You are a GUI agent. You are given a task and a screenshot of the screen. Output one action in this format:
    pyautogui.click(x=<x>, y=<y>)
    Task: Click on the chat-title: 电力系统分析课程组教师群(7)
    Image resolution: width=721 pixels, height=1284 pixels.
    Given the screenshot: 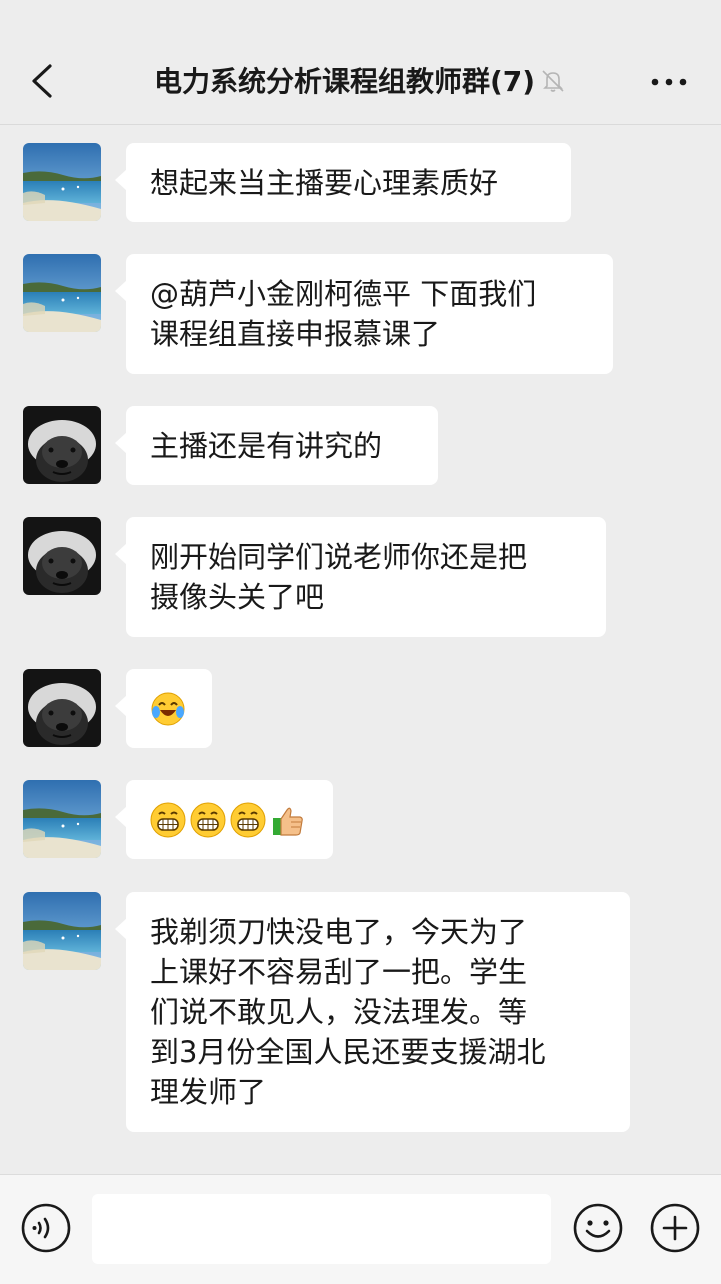 What is the action you would take?
    pyautogui.click(x=344, y=81)
    